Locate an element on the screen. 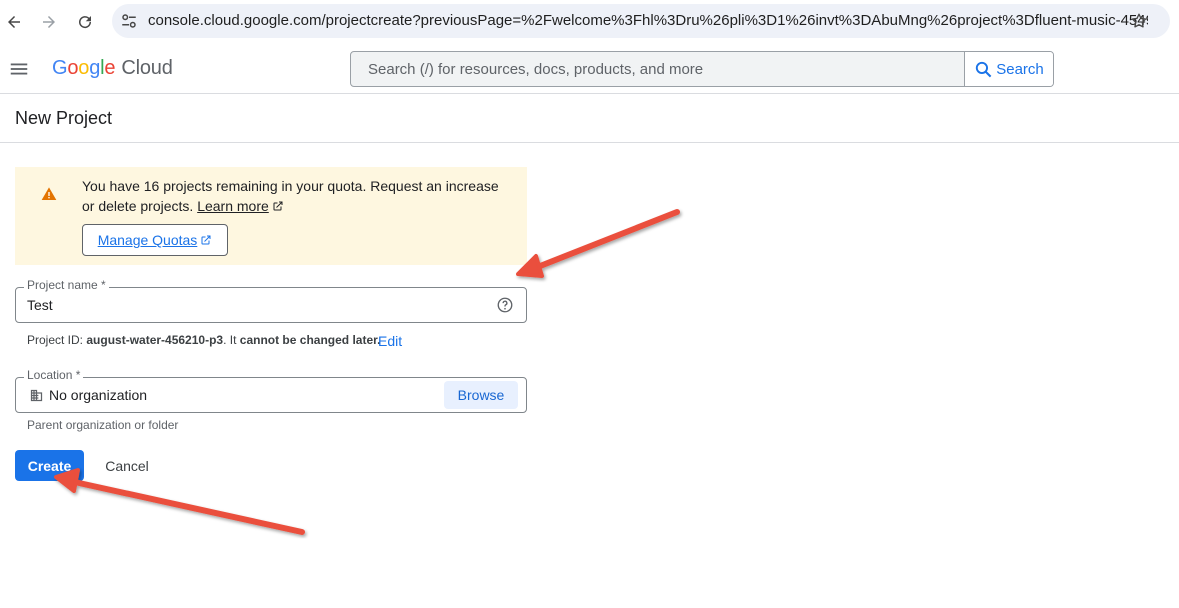 Image resolution: width=1179 pixels, height=608 pixels. cancel-button: Cancel is located at coordinates (127, 465).